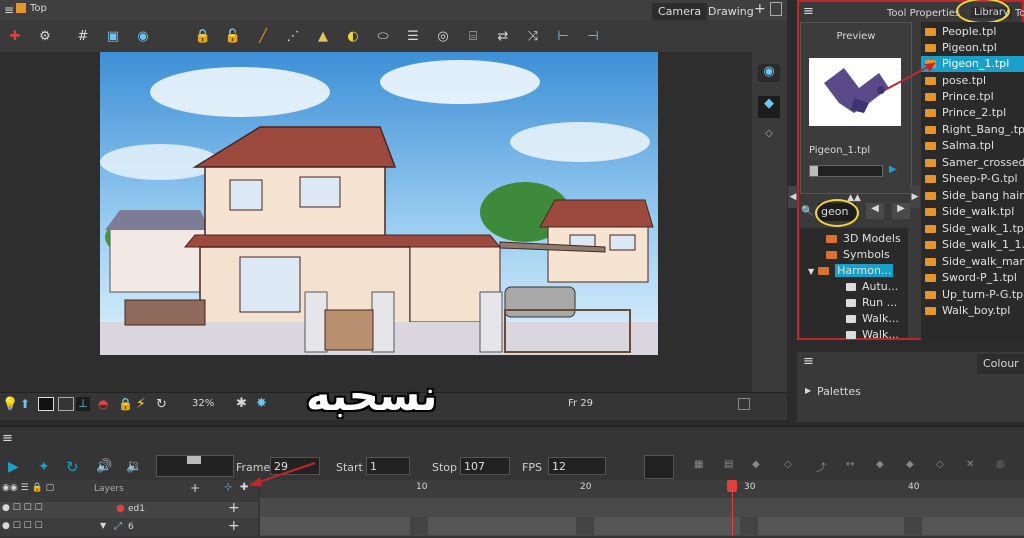 Image resolution: width=1024 pixels, height=538 pixels. I want to click on fps-select: 12, so click(577, 466).